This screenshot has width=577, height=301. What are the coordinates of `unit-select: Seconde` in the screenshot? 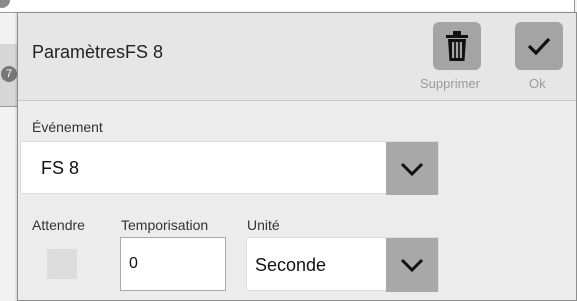 It's located at (342, 264).